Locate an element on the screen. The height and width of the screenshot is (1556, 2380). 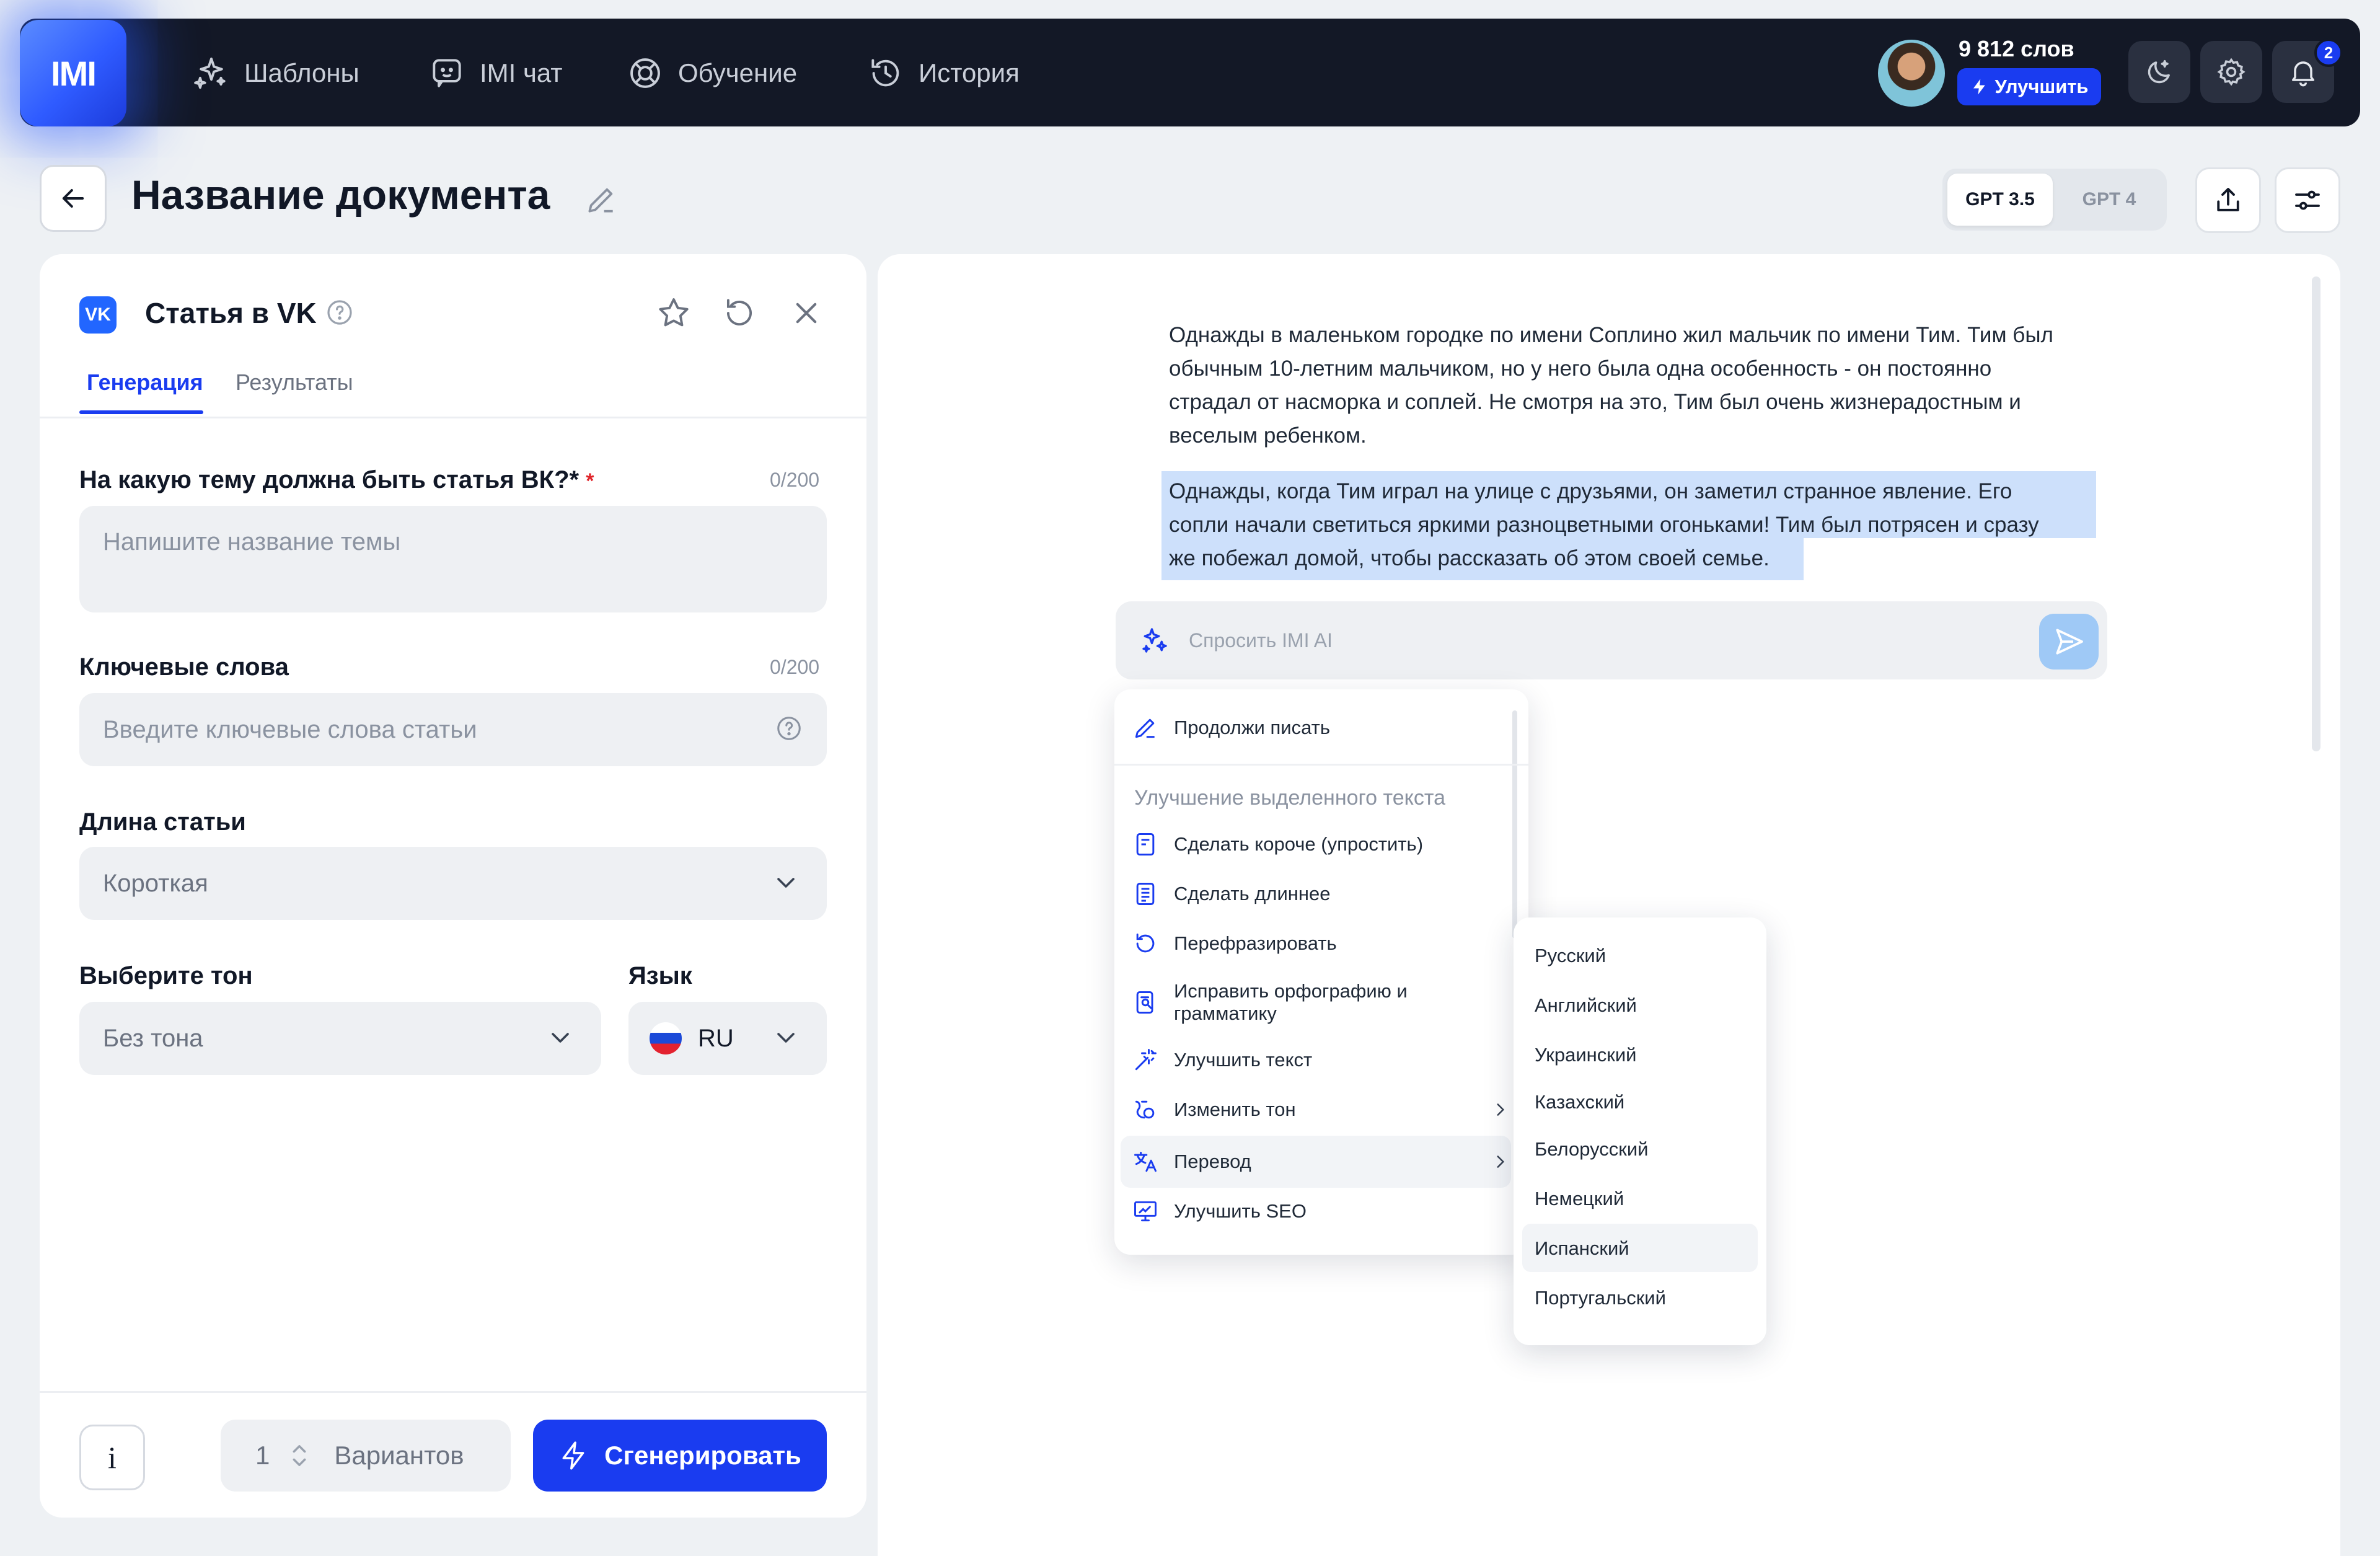
seo-icon is located at coordinates (1145, 1211).